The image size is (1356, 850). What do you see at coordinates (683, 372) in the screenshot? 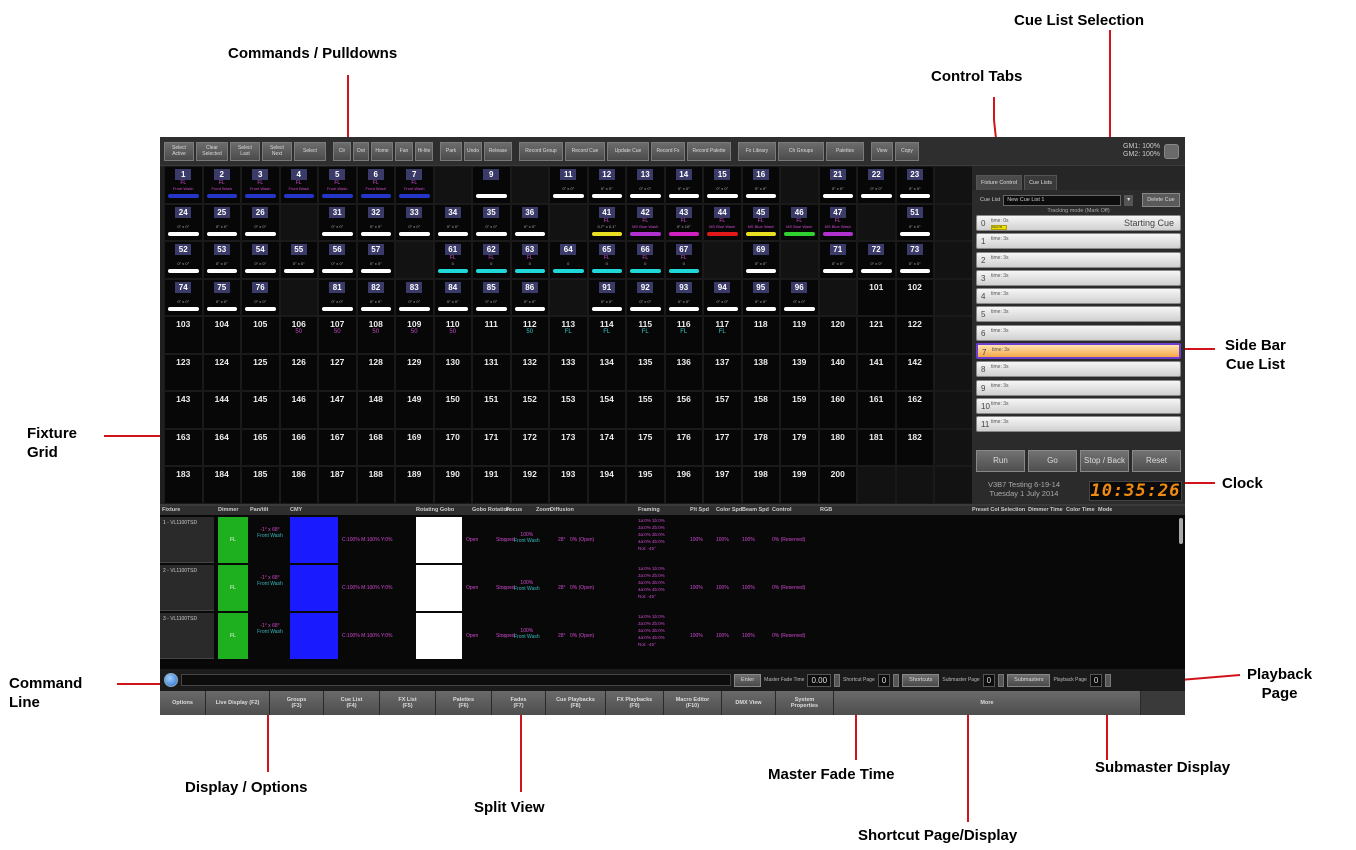
I see `fixture-cell: 136` at bounding box center [683, 372].